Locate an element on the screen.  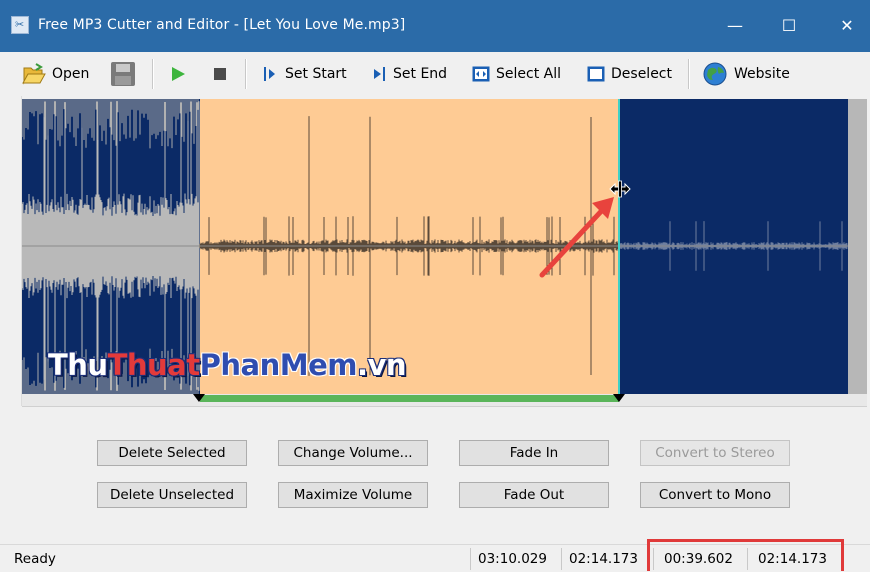
maximize-button: ☐ is located at coordinates (789, 26).